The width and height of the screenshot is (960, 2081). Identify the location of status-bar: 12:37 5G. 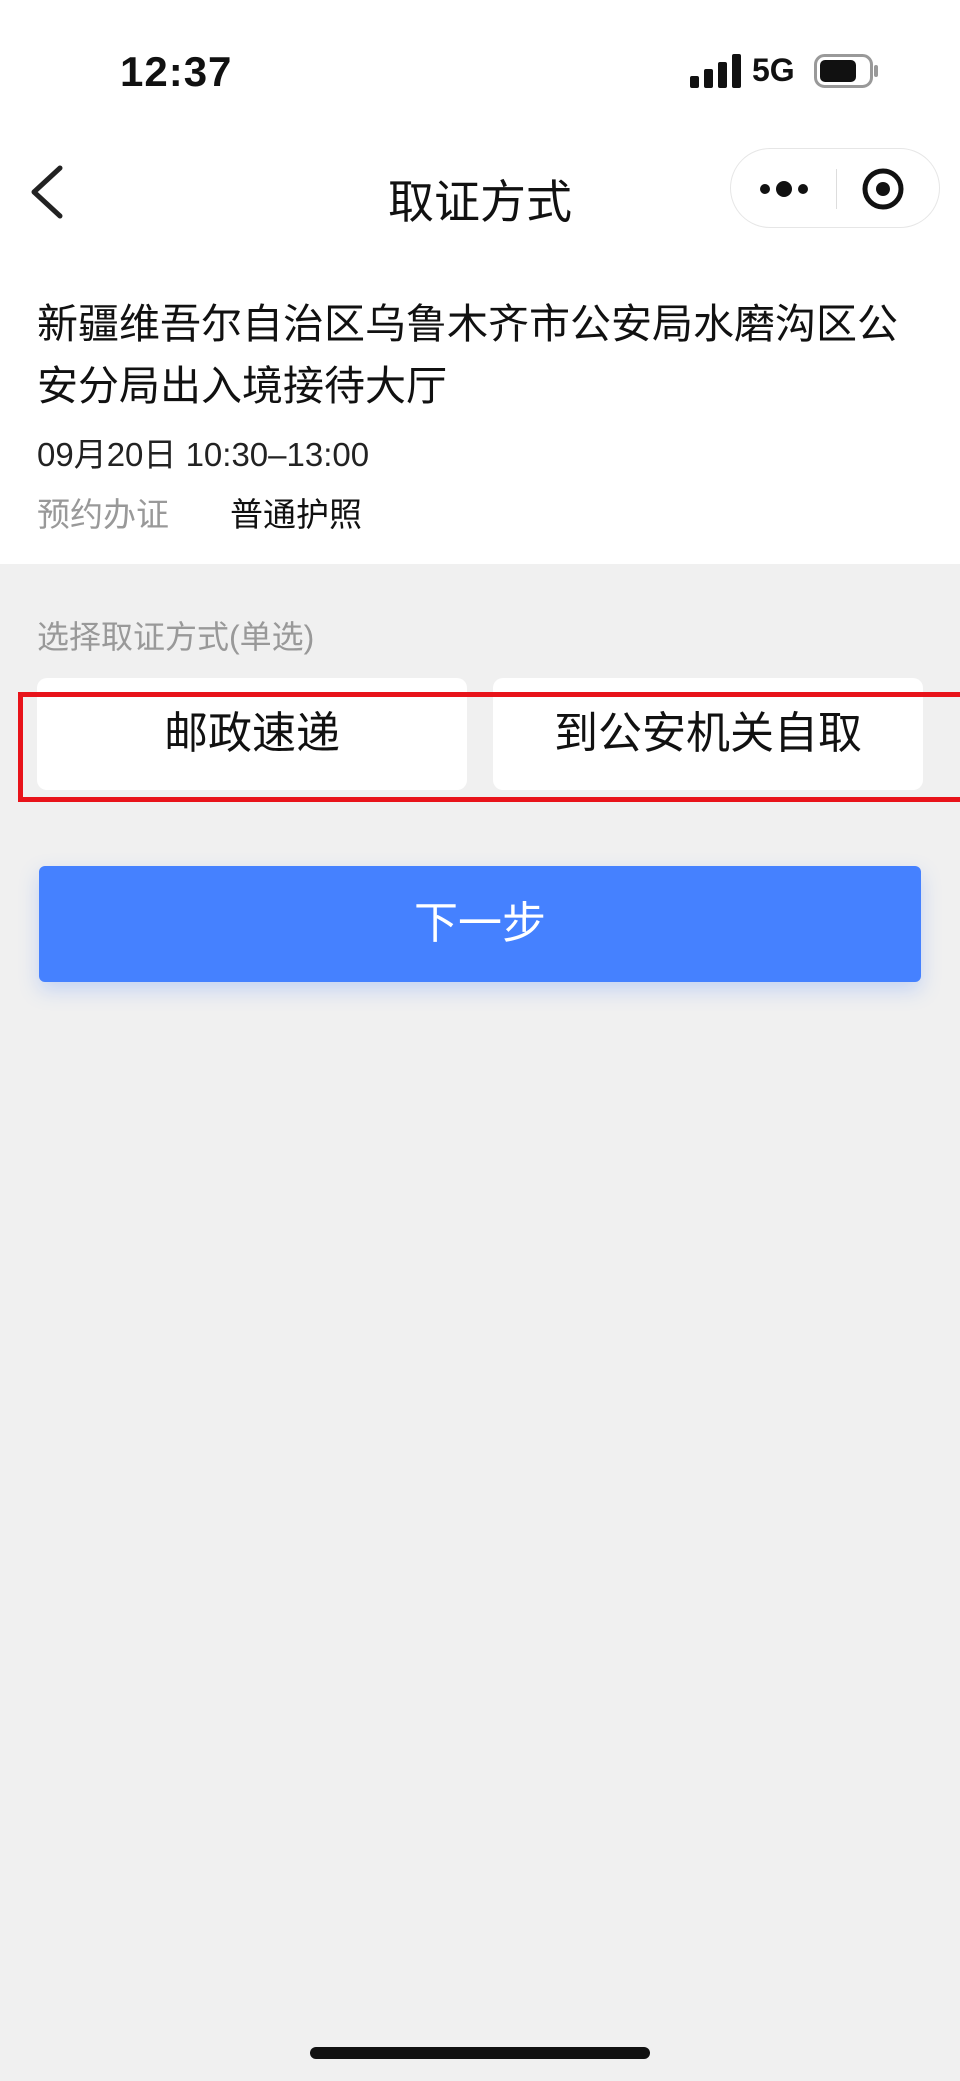
(480, 70).